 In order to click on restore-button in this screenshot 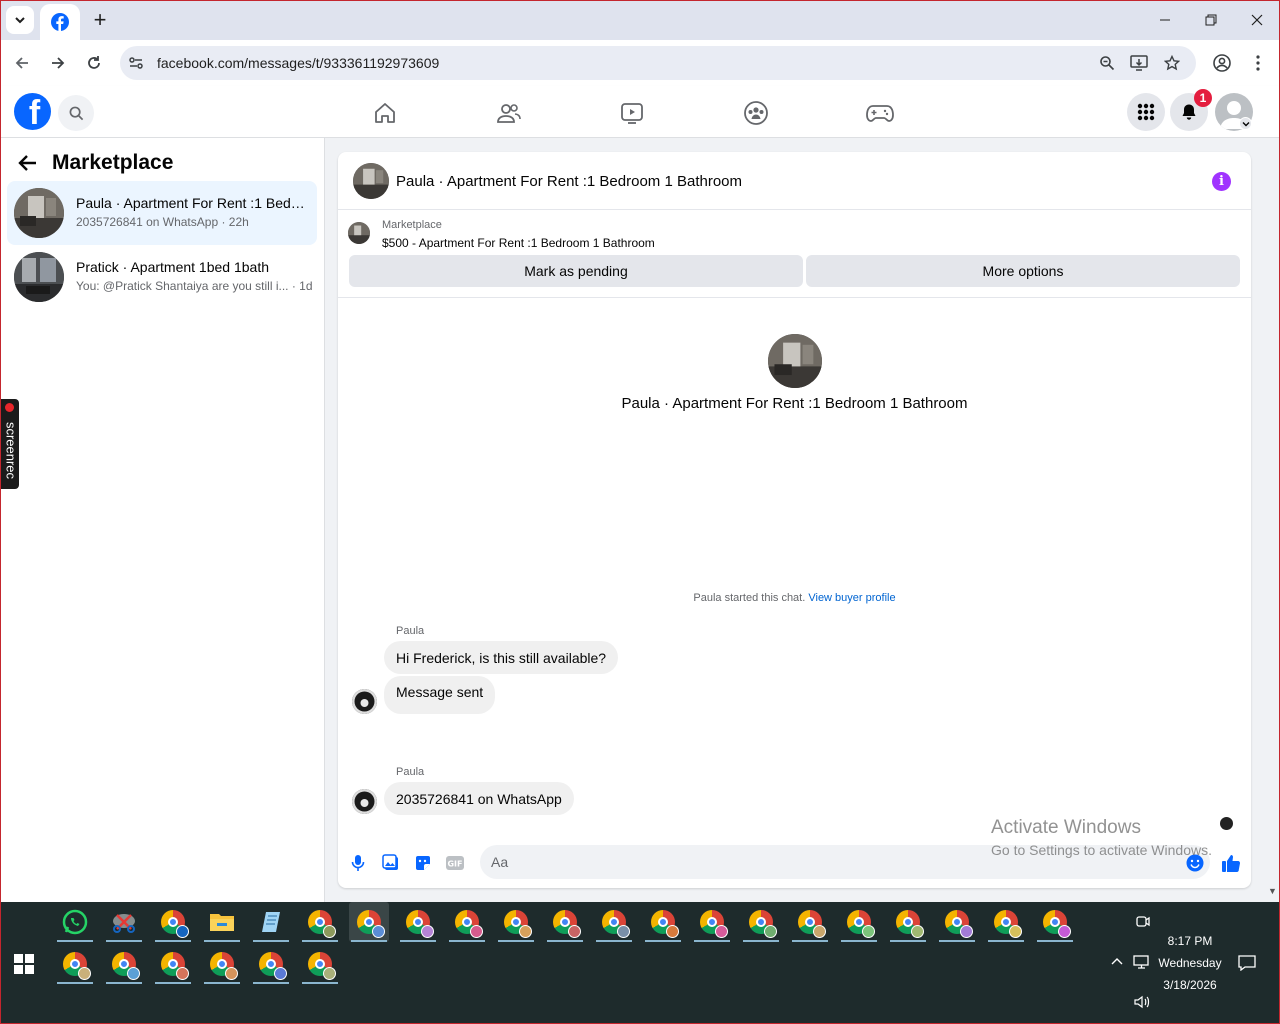, I will do `click(1211, 20)`.